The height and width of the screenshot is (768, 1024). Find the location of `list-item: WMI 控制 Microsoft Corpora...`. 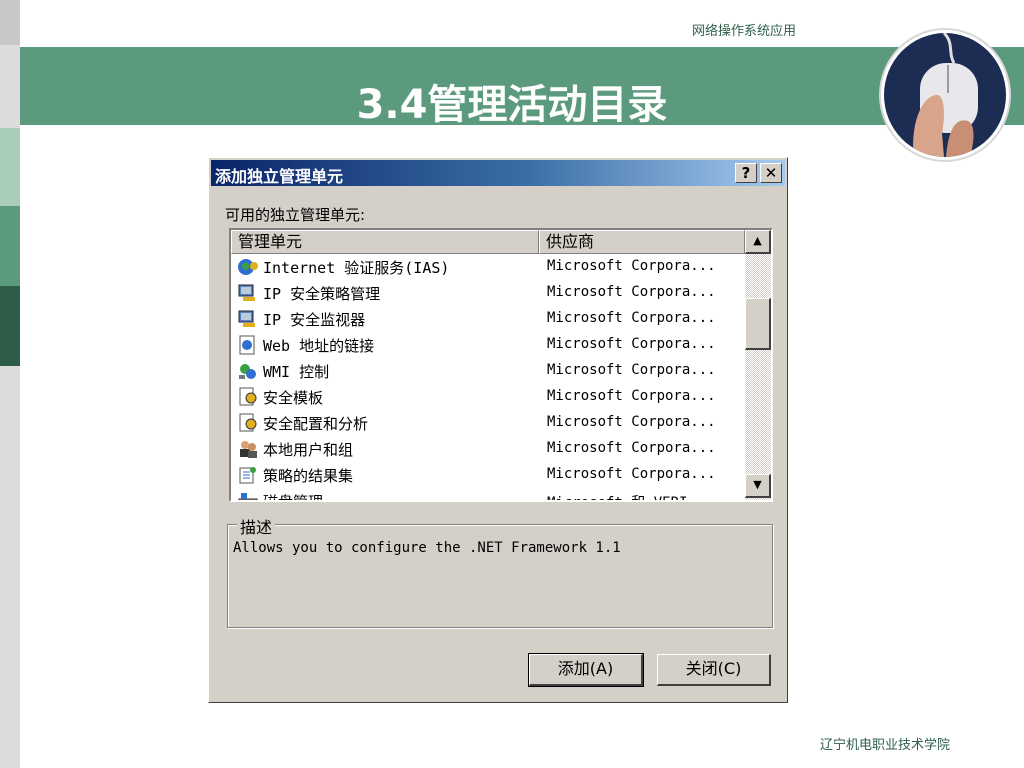

list-item: WMI 控制 Microsoft Corpora... is located at coordinates (488, 371).